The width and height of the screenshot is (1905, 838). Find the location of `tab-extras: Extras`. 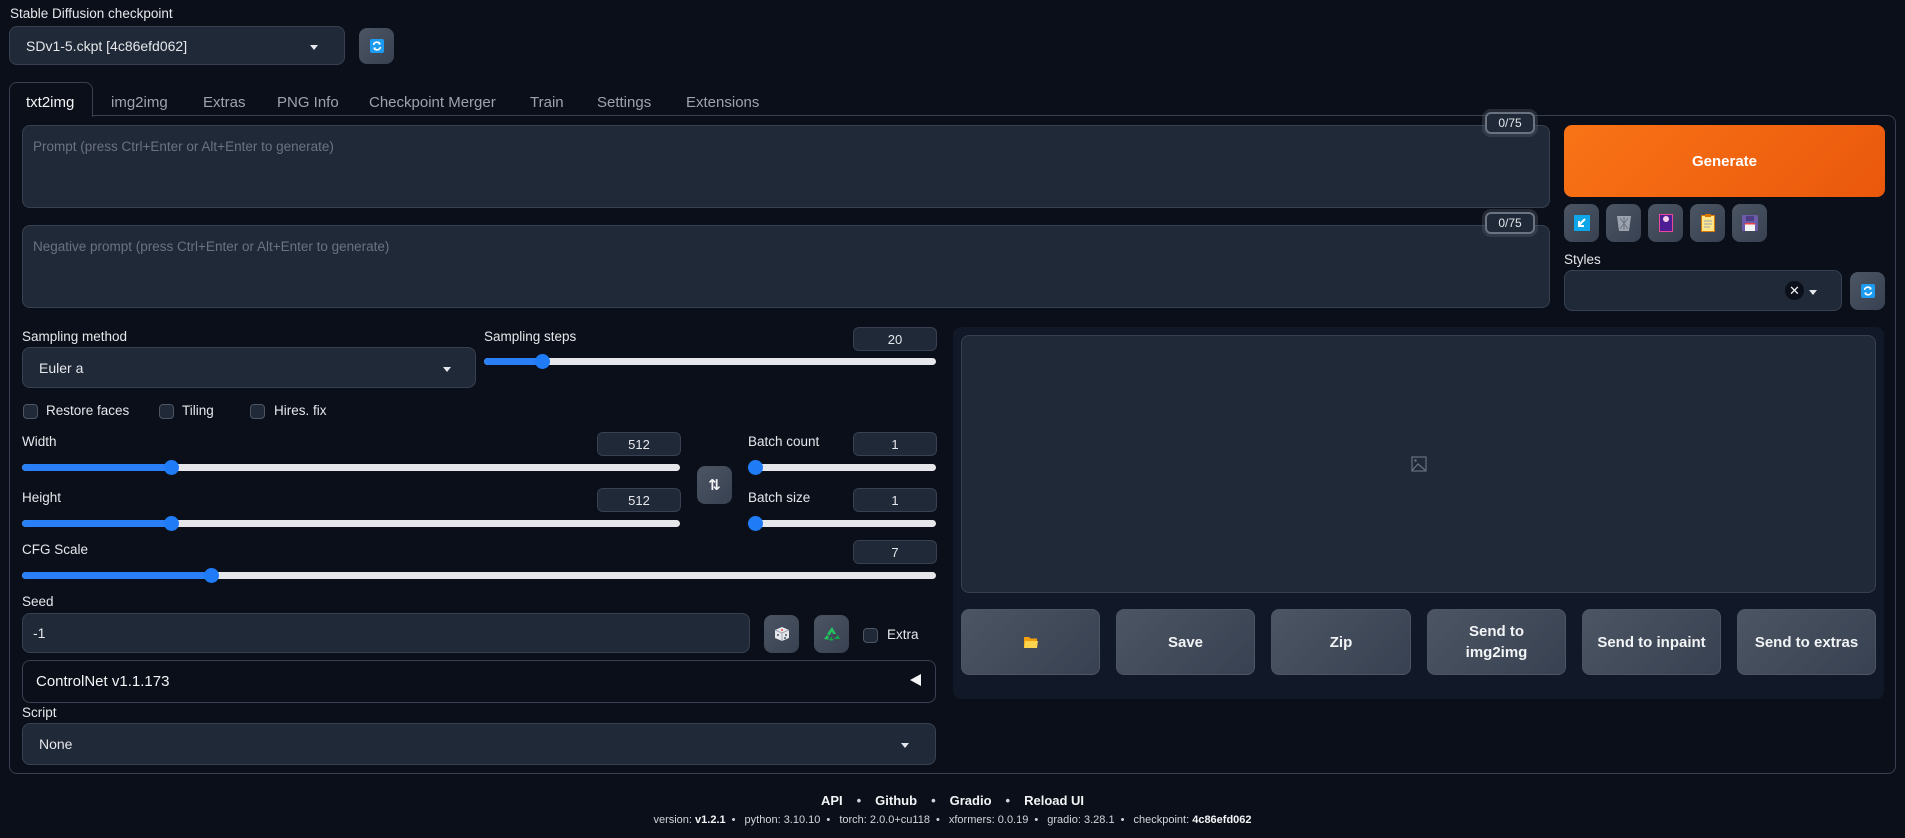

tab-extras: Extras is located at coordinates (224, 102).